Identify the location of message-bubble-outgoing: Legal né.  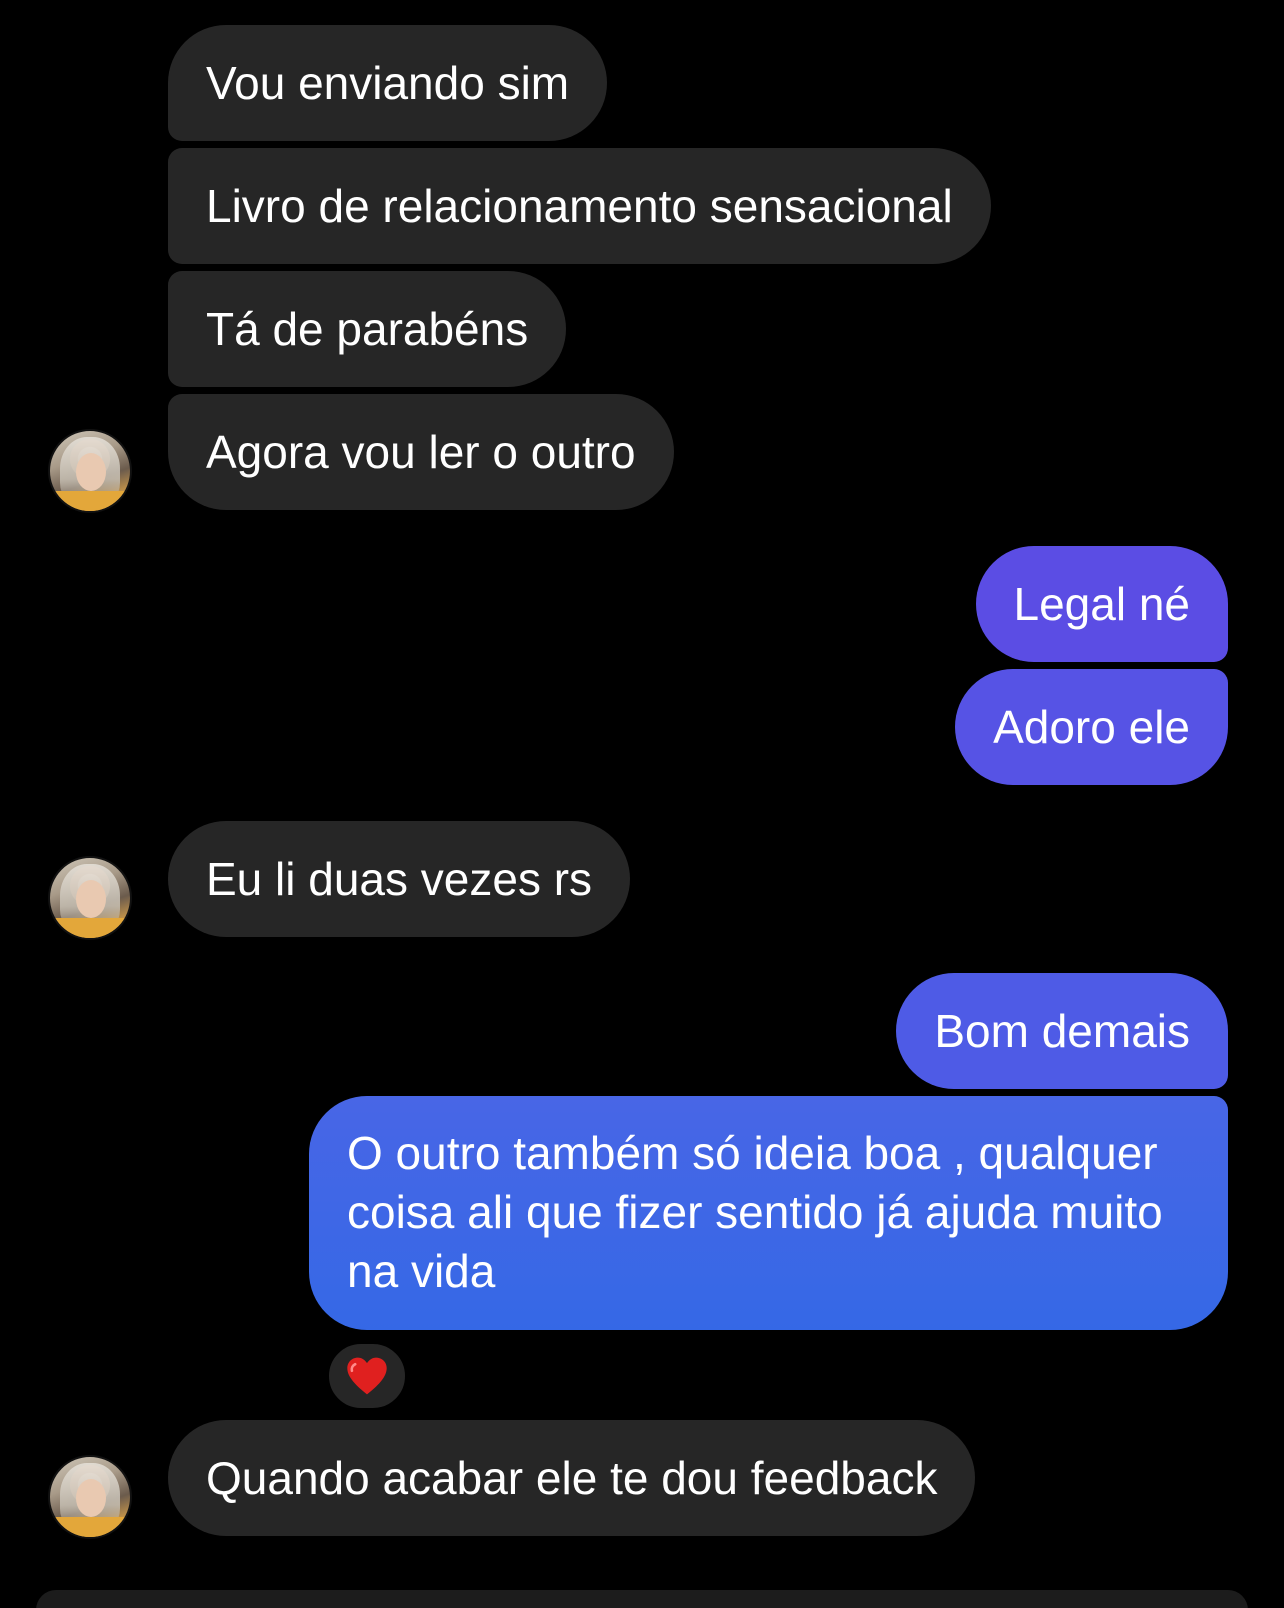
(1101, 604).